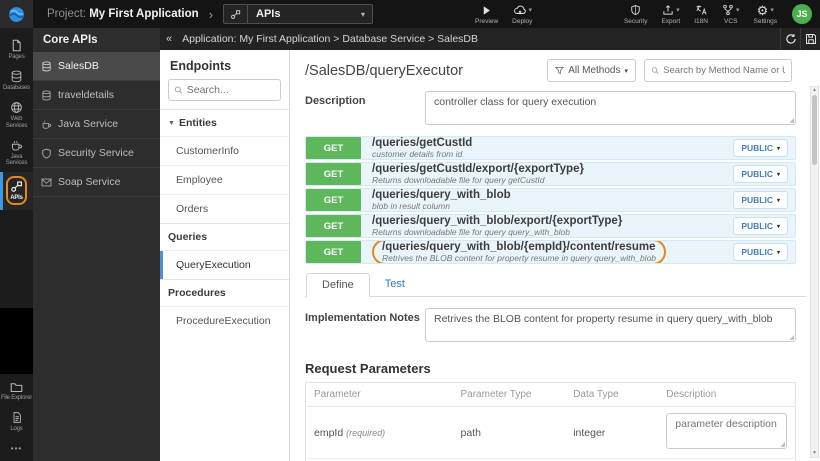 The height and width of the screenshot is (461, 820). Describe the element at coordinates (16, 449) in the screenshot. I see `more-options-icon: •••` at that location.